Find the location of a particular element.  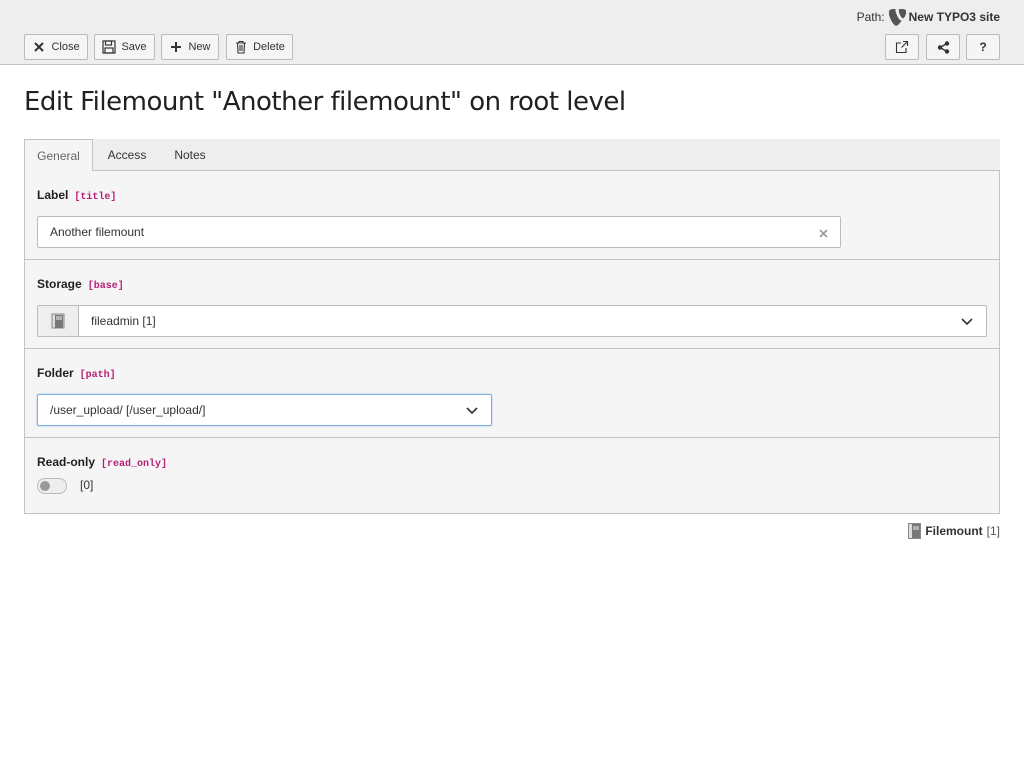

folder-field-title: Folder is located at coordinates (55, 373).